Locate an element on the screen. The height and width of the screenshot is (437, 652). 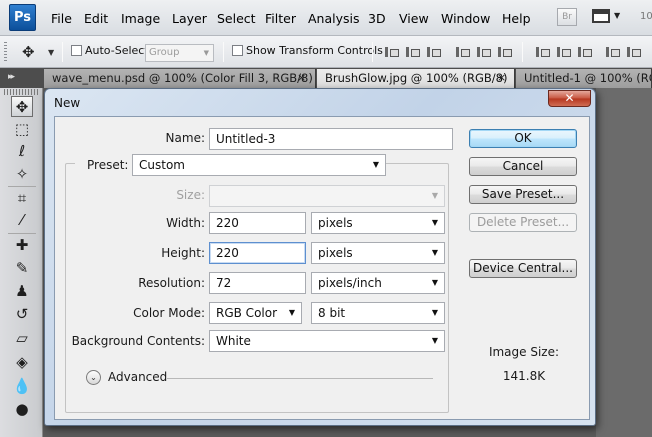
clone-stamp-tool-icon: ♟ is located at coordinates (22, 291).